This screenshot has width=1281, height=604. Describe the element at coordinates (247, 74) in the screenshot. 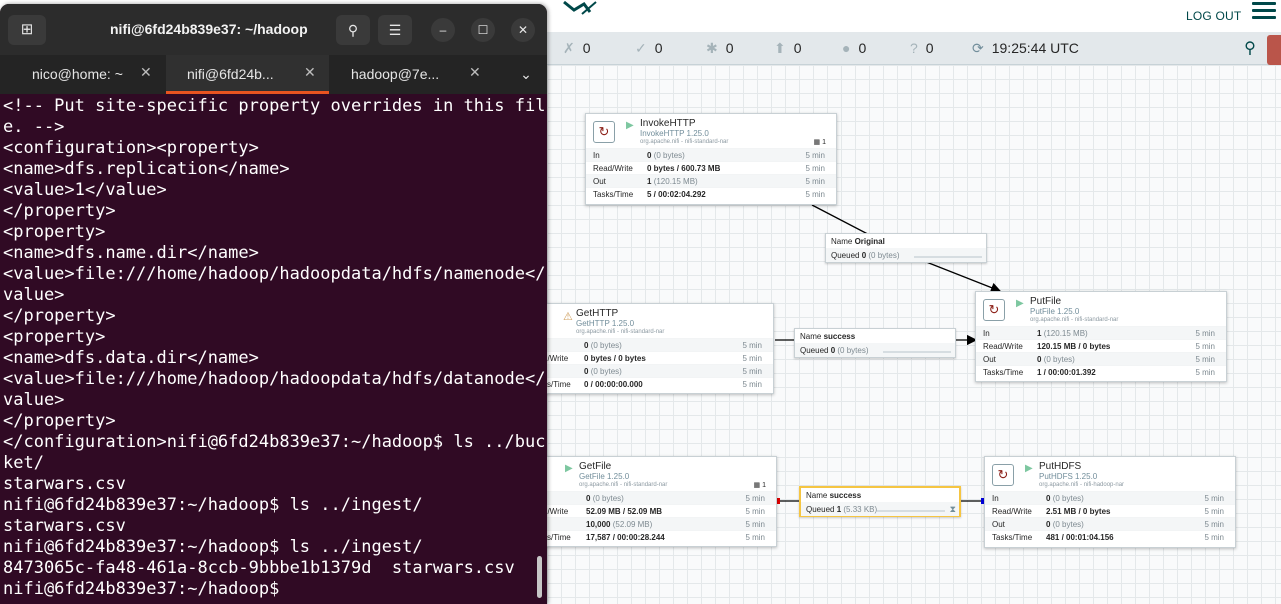

I see `tab-nifi: nifi@6fd24b... ✕` at that location.